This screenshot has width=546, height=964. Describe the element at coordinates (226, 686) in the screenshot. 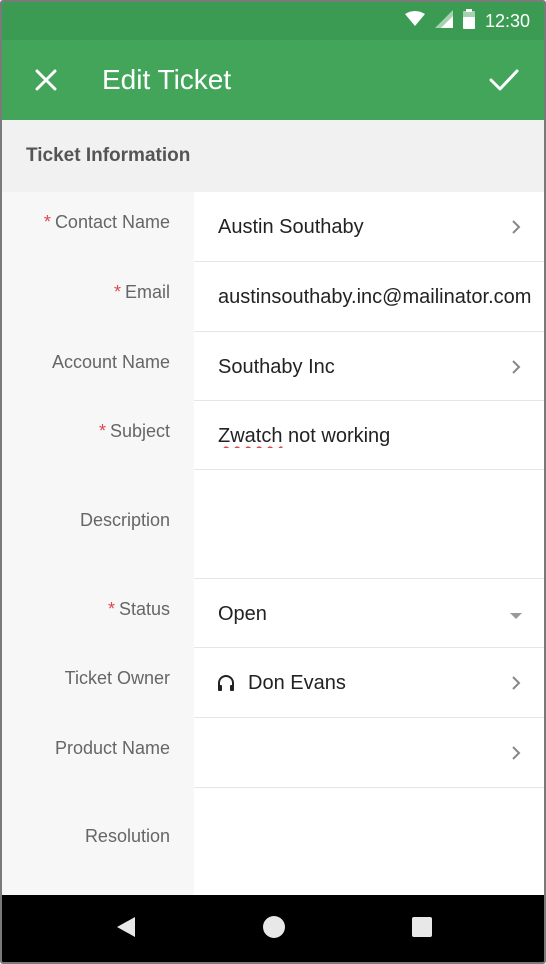

I see `headset-icon` at that location.